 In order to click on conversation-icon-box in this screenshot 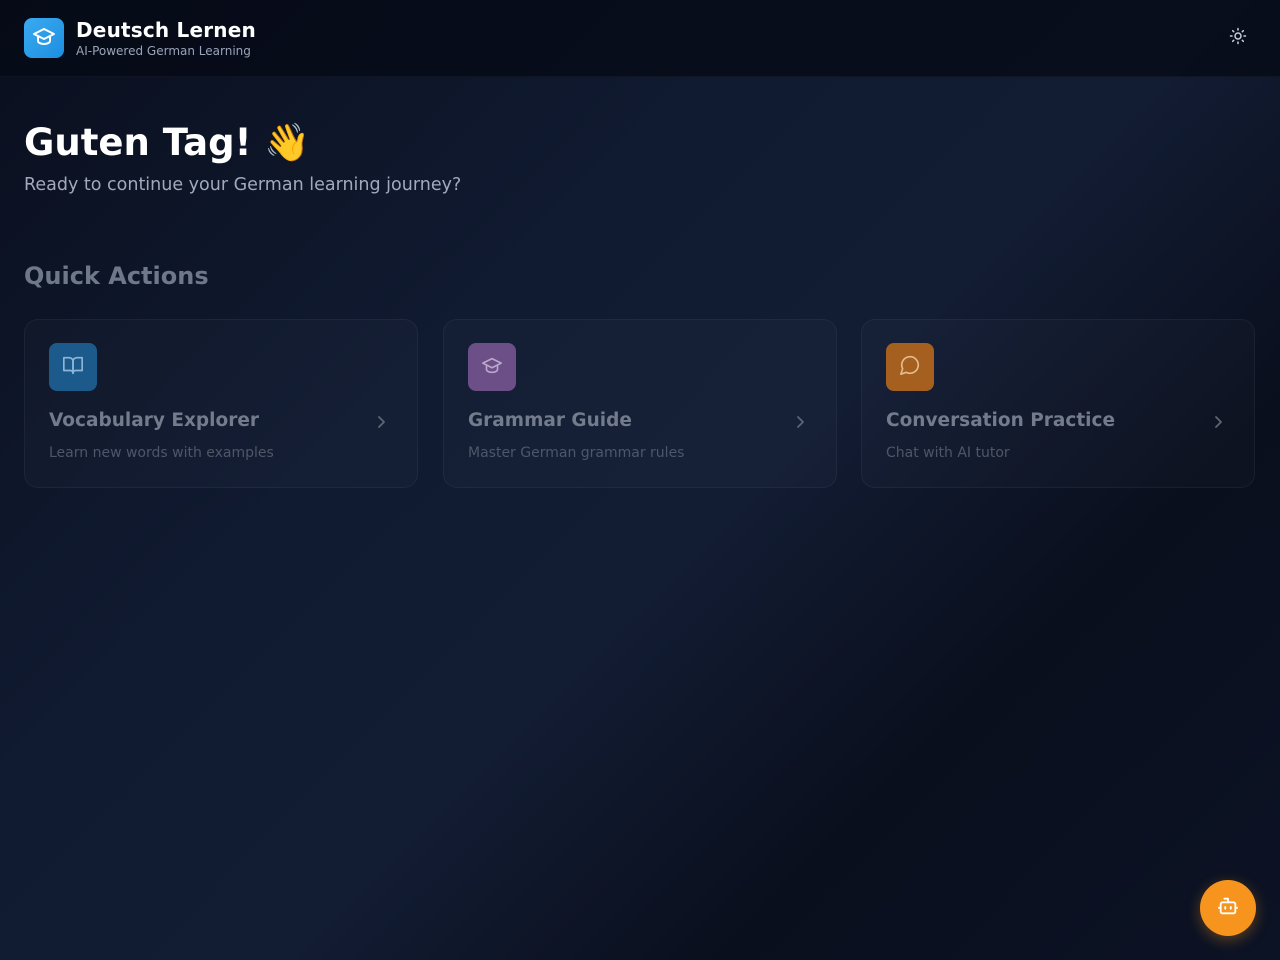, I will do `click(910, 367)`.